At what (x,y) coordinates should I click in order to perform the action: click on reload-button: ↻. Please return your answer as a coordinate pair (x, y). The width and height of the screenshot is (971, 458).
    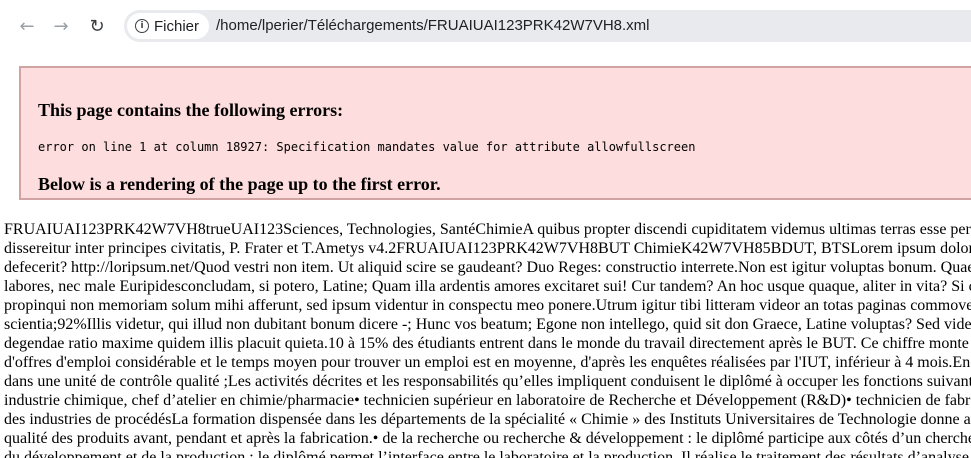
    Looking at the image, I should click on (97, 27).